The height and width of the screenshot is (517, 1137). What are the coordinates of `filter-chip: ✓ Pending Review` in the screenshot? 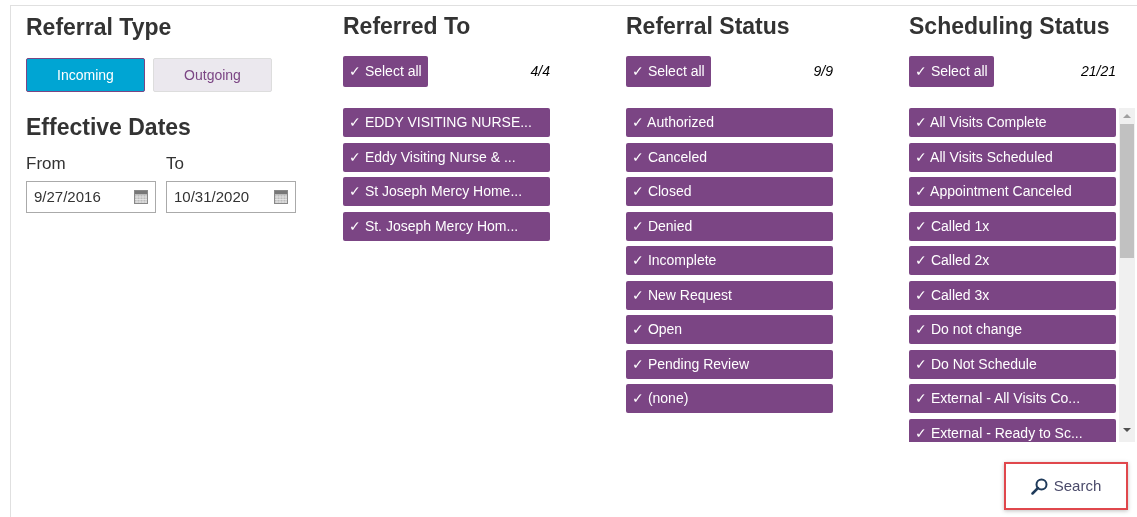 It's located at (729, 364).